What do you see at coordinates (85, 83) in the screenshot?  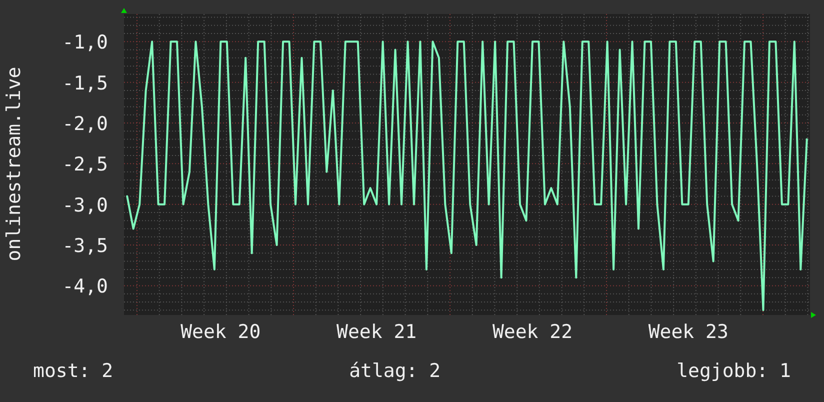 I see `y-tick-label: -1,5` at bounding box center [85, 83].